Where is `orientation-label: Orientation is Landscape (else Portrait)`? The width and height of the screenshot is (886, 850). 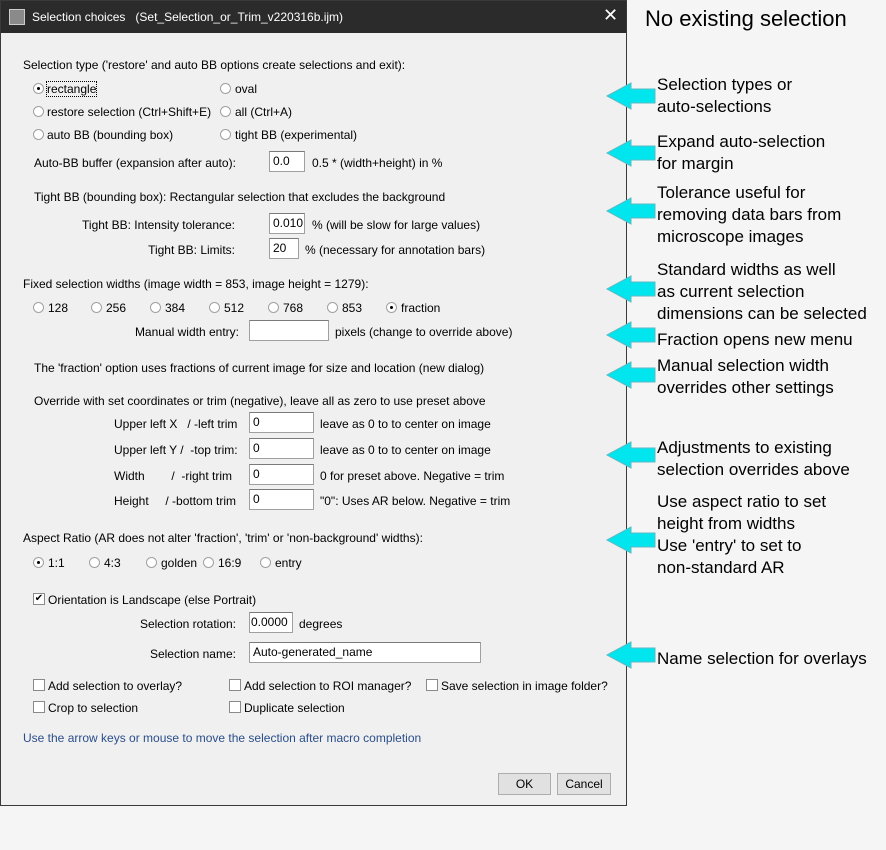
orientation-label: Orientation is Landscape (else Portrait) is located at coordinates (152, 600).